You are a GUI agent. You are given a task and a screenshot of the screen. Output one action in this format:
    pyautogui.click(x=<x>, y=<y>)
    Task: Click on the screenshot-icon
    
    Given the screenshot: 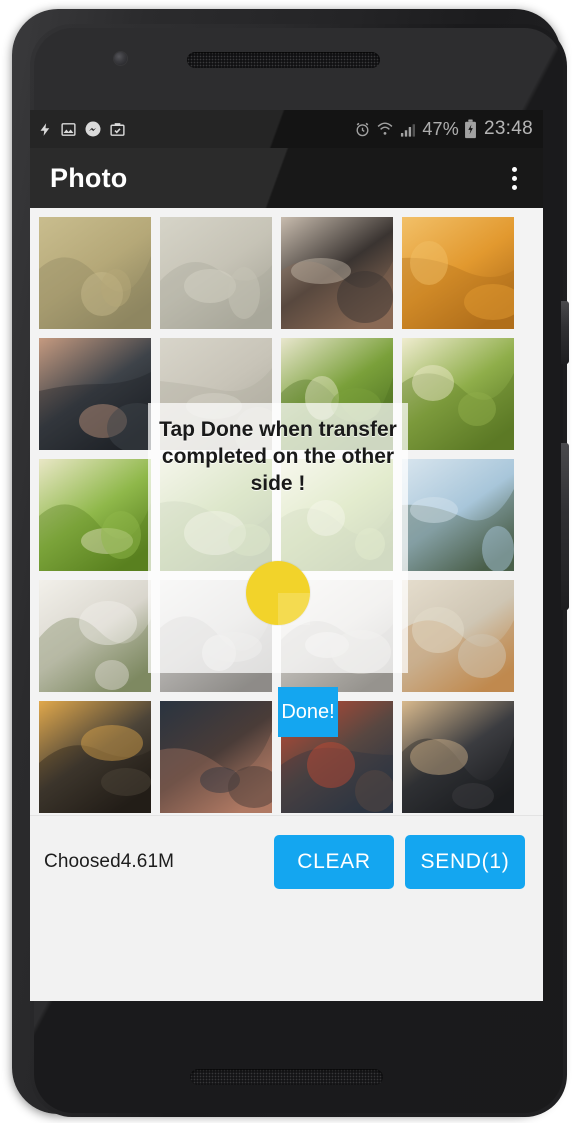 What is the action you would take?
    pyautogui.click(x=117, y=129)
    